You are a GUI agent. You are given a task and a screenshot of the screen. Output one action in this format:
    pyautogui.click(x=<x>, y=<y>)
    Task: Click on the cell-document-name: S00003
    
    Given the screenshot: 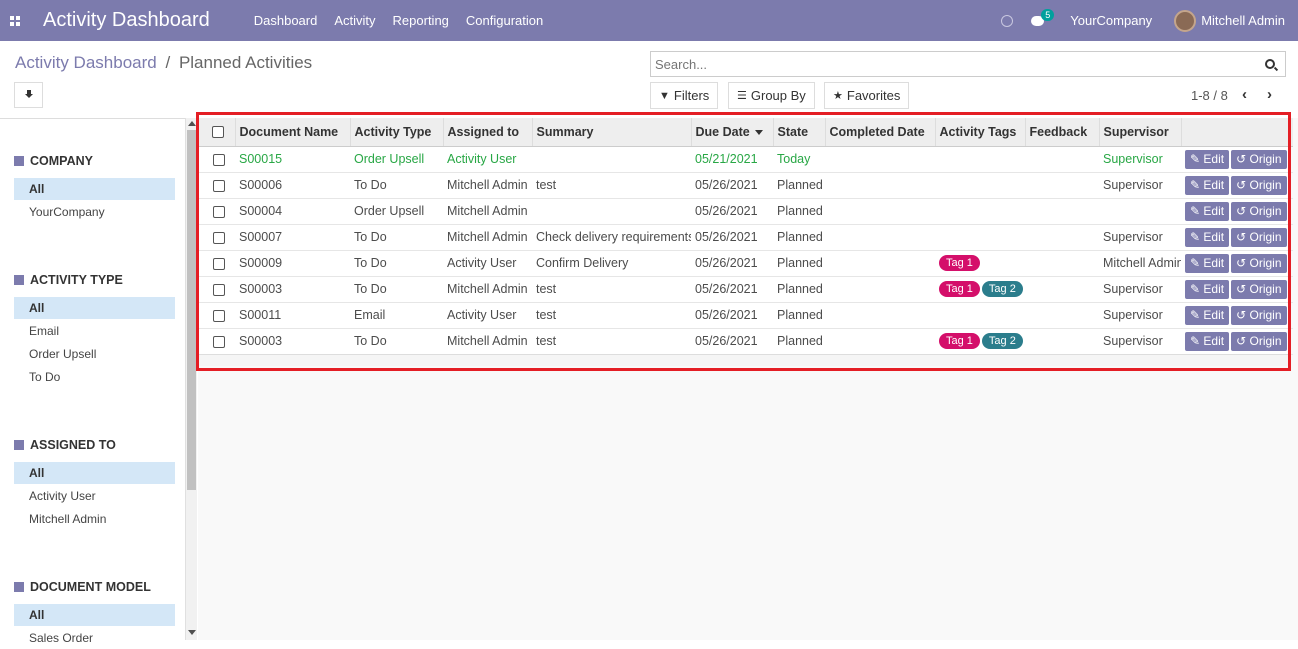 What is the action you would take?
    pyautogui.click(x=292, y=289)
    